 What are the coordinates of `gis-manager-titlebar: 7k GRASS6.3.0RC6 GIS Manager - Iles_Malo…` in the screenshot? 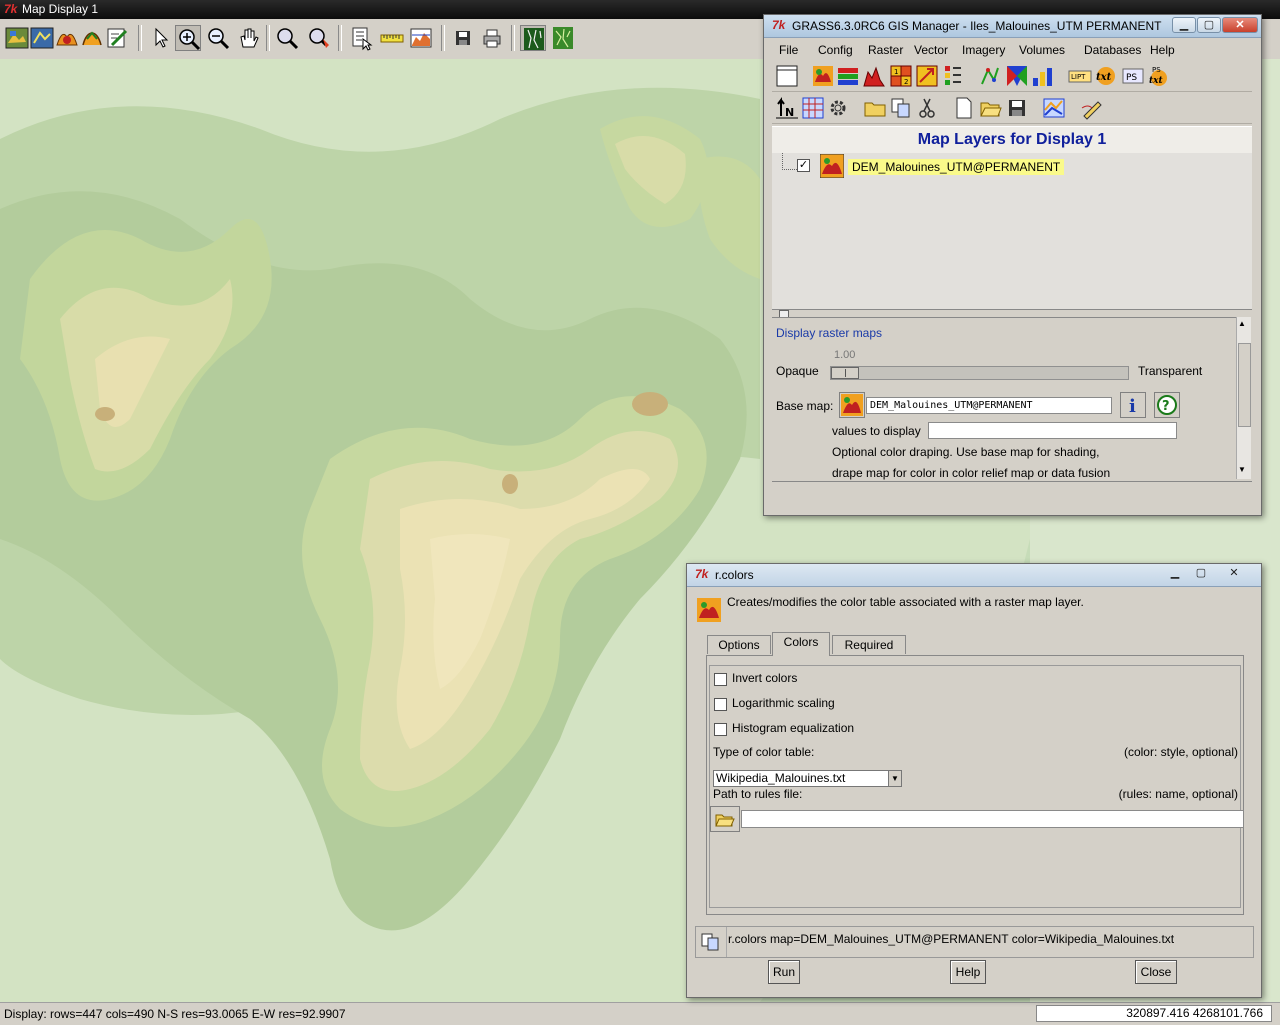 It's located at (1012, 26).